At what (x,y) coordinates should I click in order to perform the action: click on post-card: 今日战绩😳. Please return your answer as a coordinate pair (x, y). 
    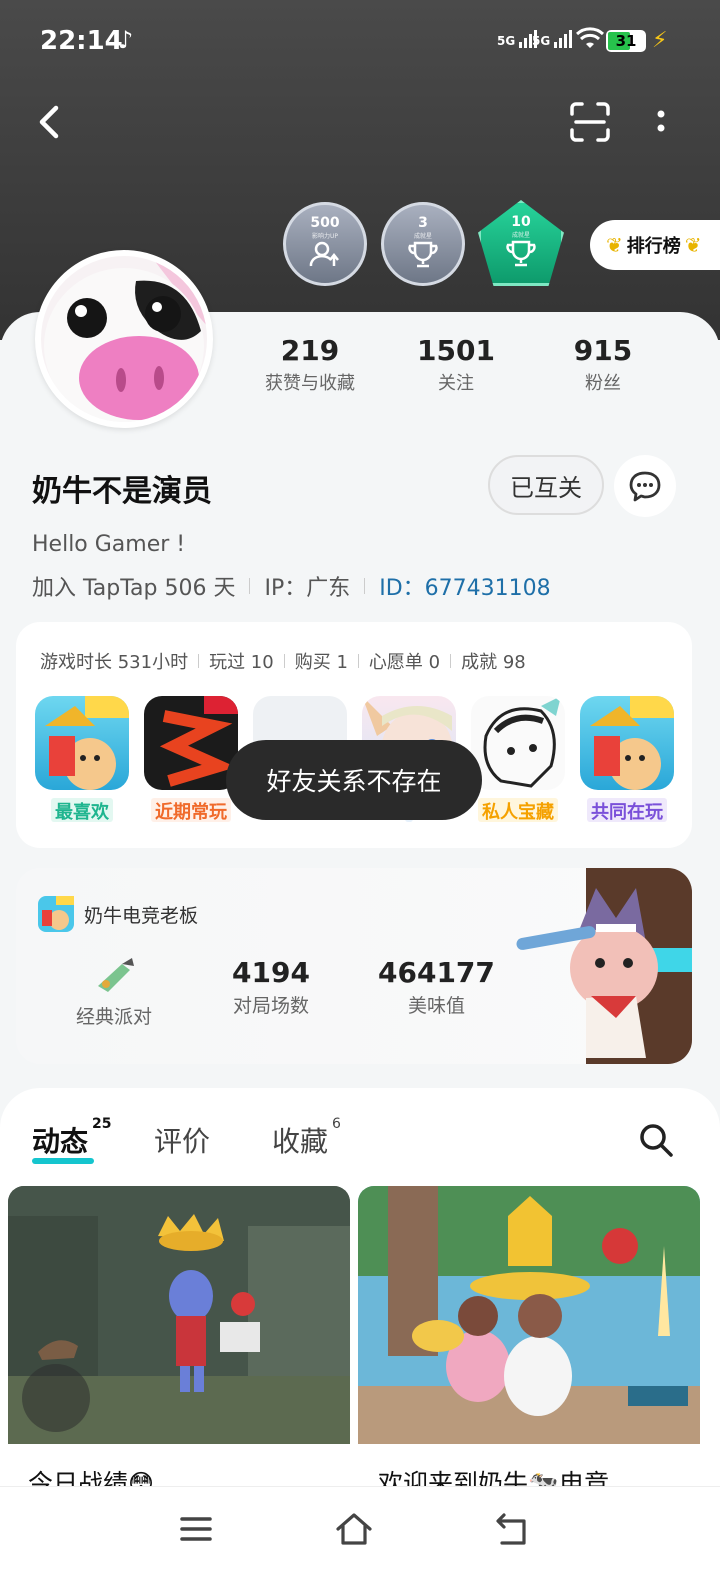
    Looking at the image, I should click on (179, 1351).